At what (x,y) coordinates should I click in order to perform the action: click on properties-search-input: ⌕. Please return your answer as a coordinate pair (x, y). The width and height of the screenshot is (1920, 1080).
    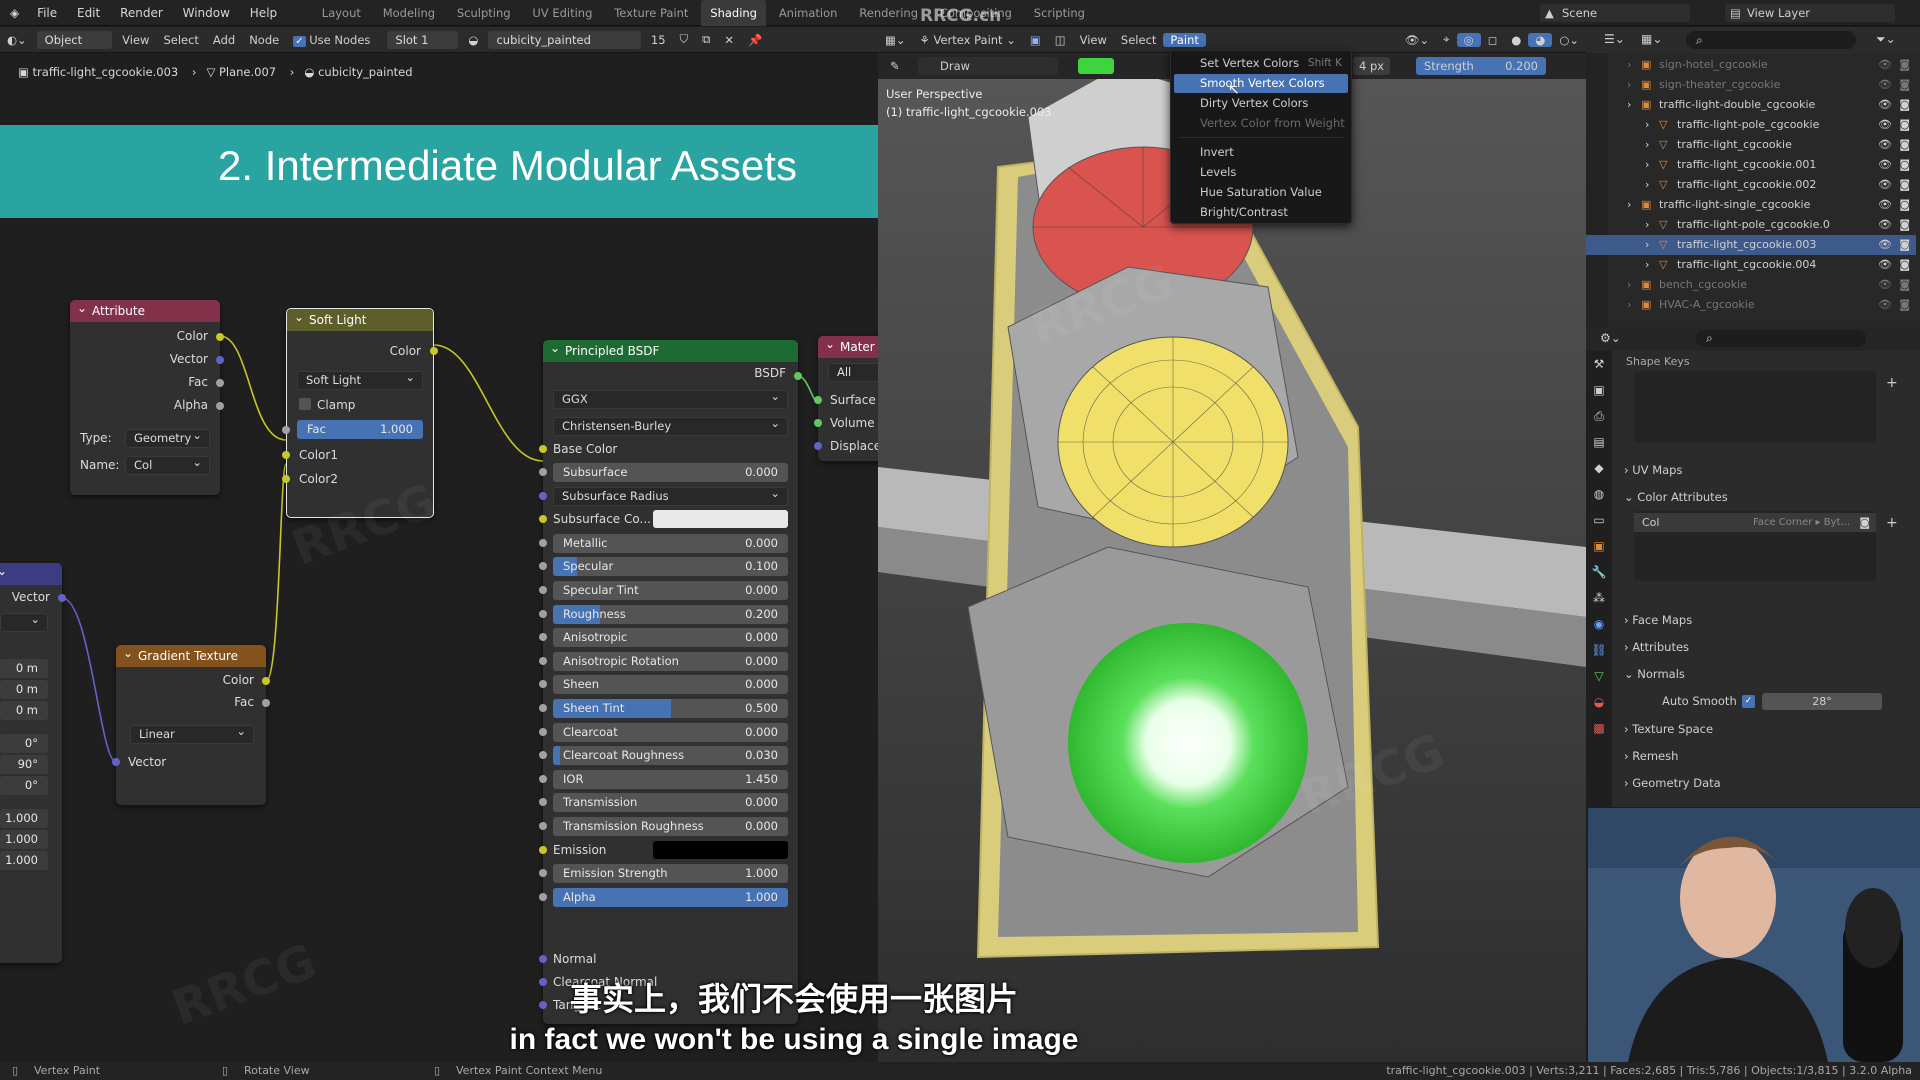
    Looking at the image, I should click on (1781, 338).